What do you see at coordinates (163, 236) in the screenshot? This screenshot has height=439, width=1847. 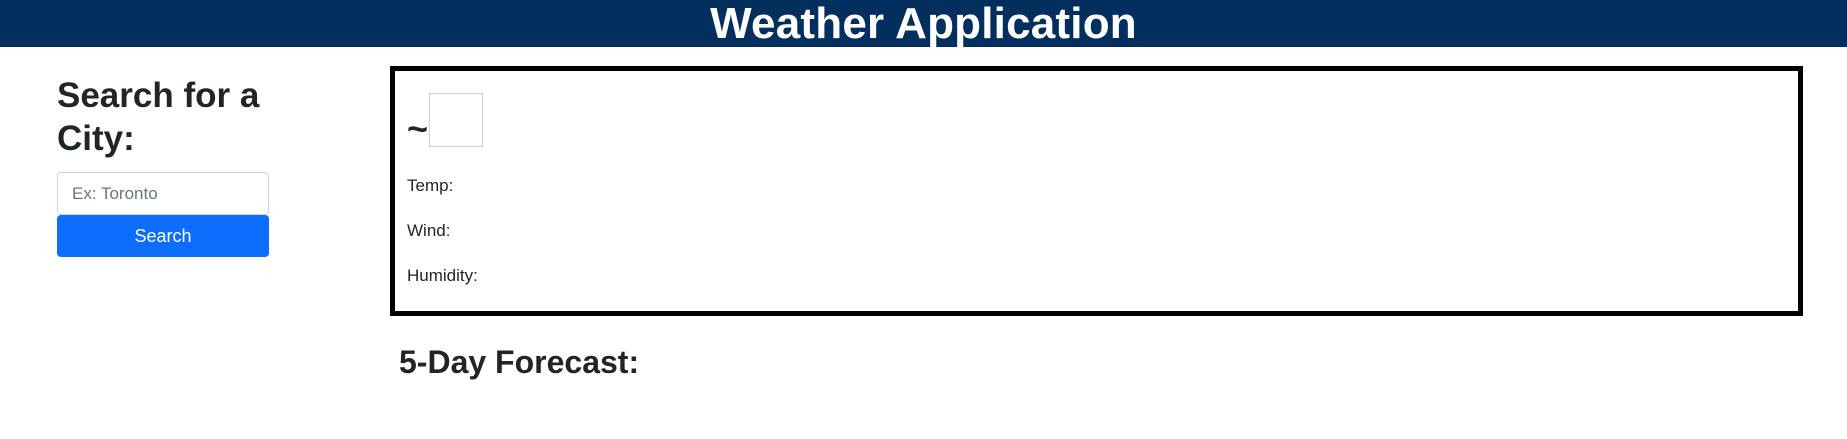 I see `search-button: Search` at bounding box center [163, 236].